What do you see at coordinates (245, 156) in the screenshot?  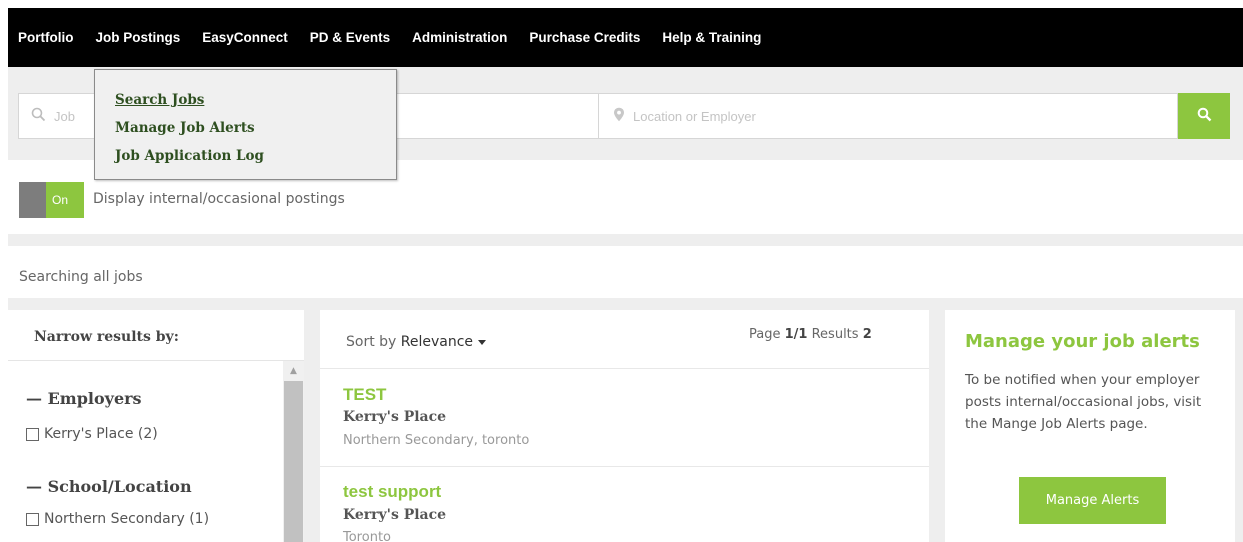 I see `dropdown-item-job-application-log: Job Application Log` at bounding box center [245, 156].